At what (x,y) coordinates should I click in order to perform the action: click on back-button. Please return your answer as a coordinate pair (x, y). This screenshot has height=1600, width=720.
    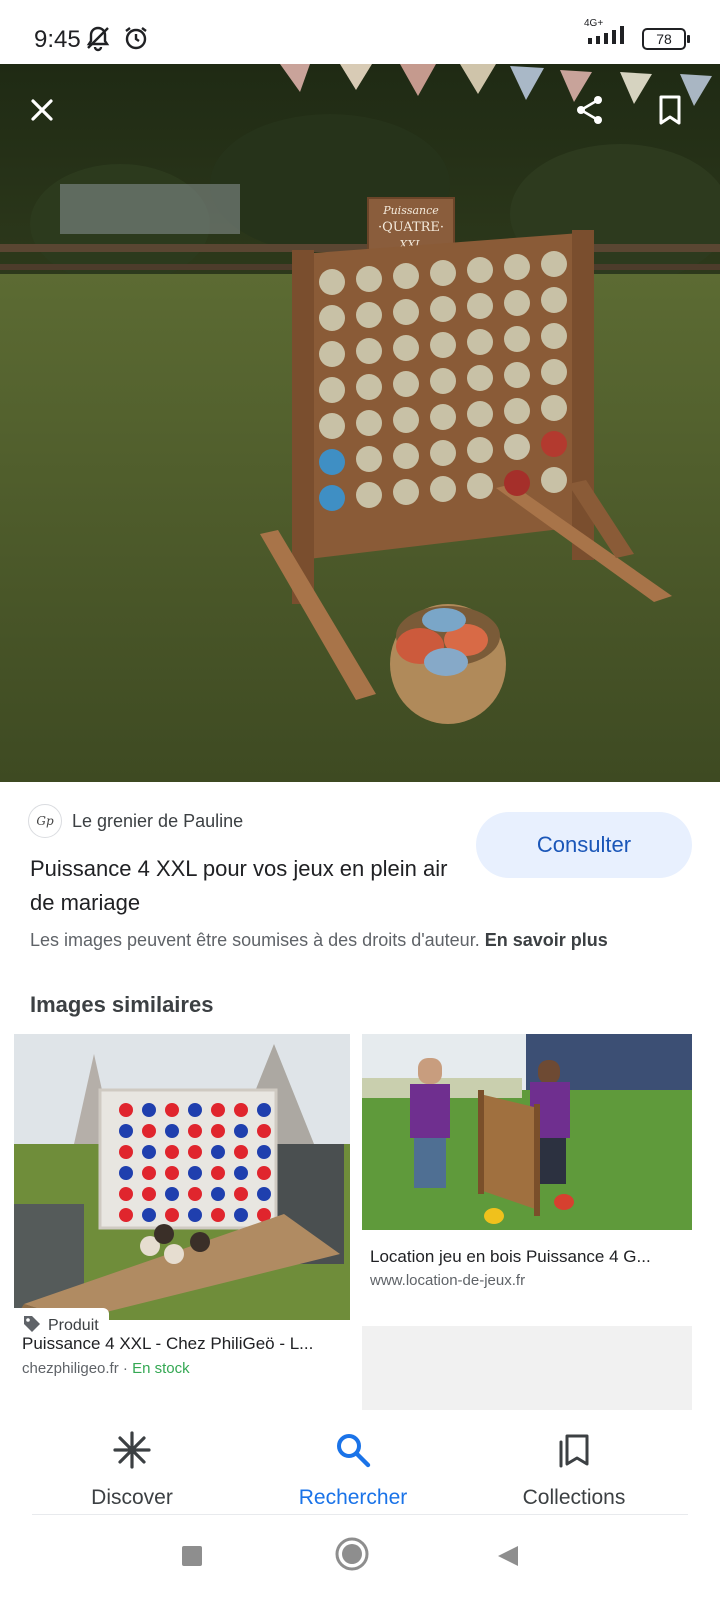
    Looking at the image, I should click on (508, 1558).